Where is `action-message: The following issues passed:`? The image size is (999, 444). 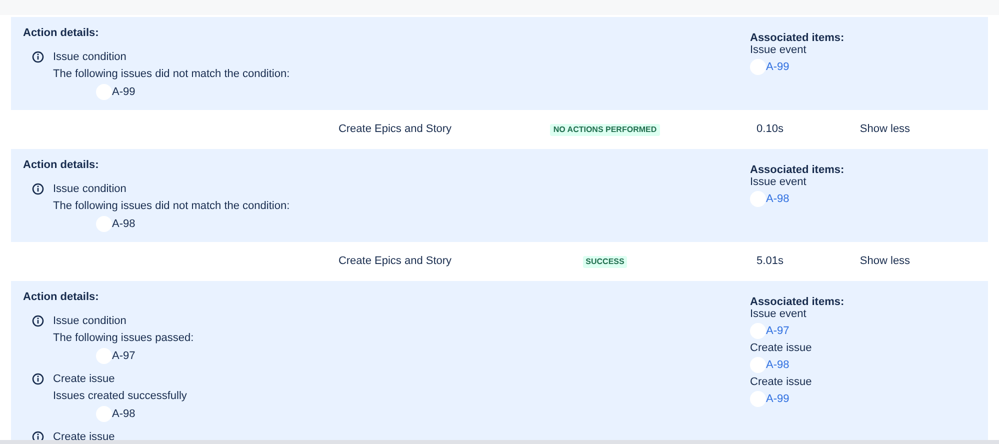 action-message: The following issues passed: is located at coordinates (123, 338).